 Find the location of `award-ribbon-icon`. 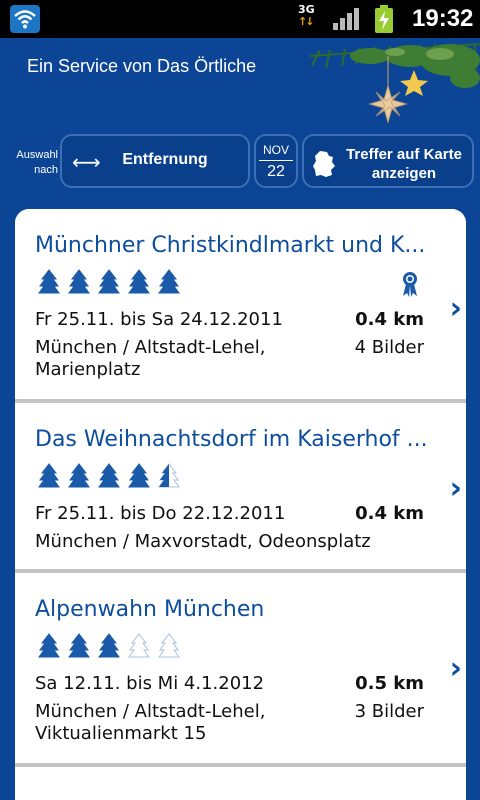

award-ribbon-icon is located at coordinates (410, 284).